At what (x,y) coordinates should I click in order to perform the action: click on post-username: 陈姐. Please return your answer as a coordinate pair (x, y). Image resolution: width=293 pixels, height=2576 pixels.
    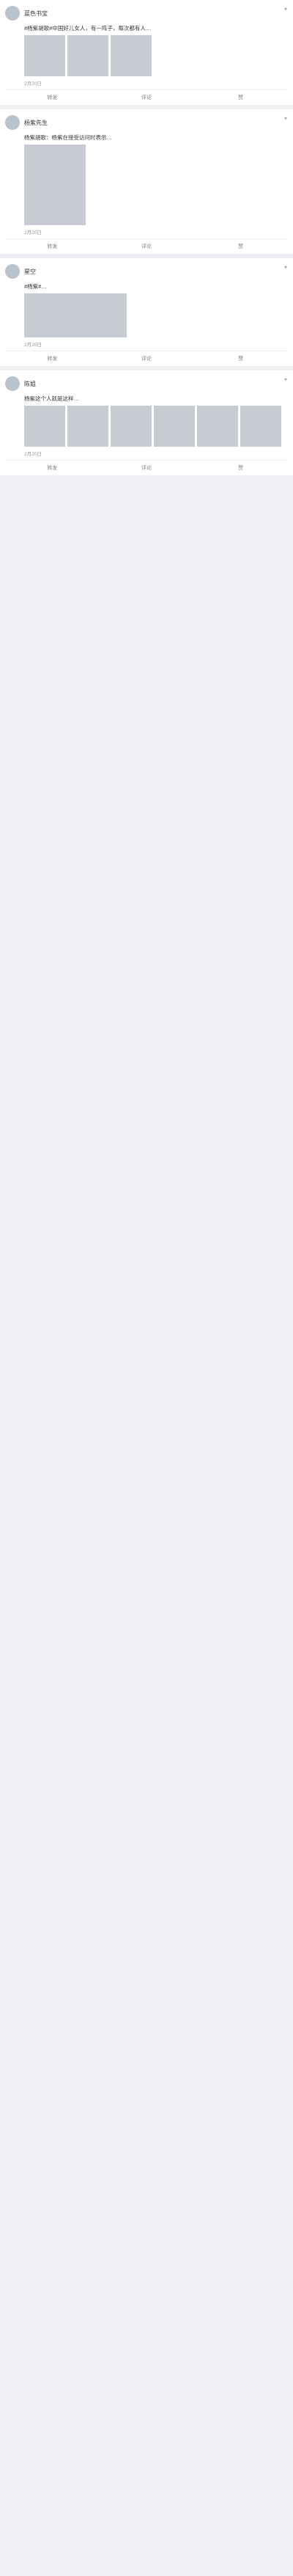
    Looking at the image, I should click on (30, 384).